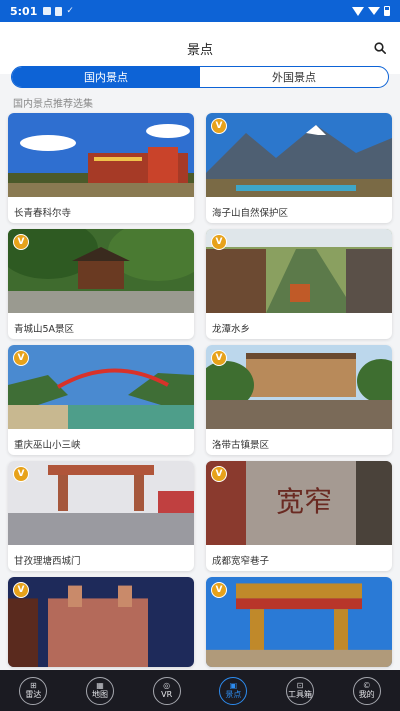 Image resolution: width=400 pixels, height=711 pixels. Describe the element at coordinates (199, 50) in the screenshot. I see `page-title: 景点` at that location.